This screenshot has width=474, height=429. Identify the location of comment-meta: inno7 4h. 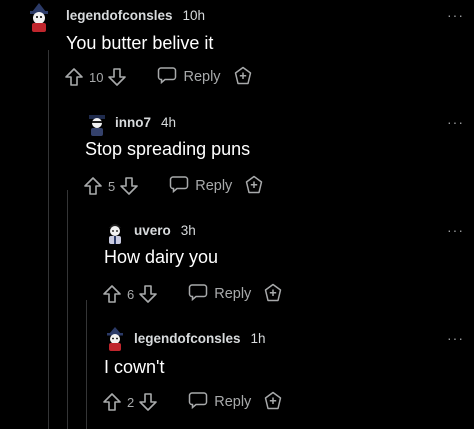
(145, 122).